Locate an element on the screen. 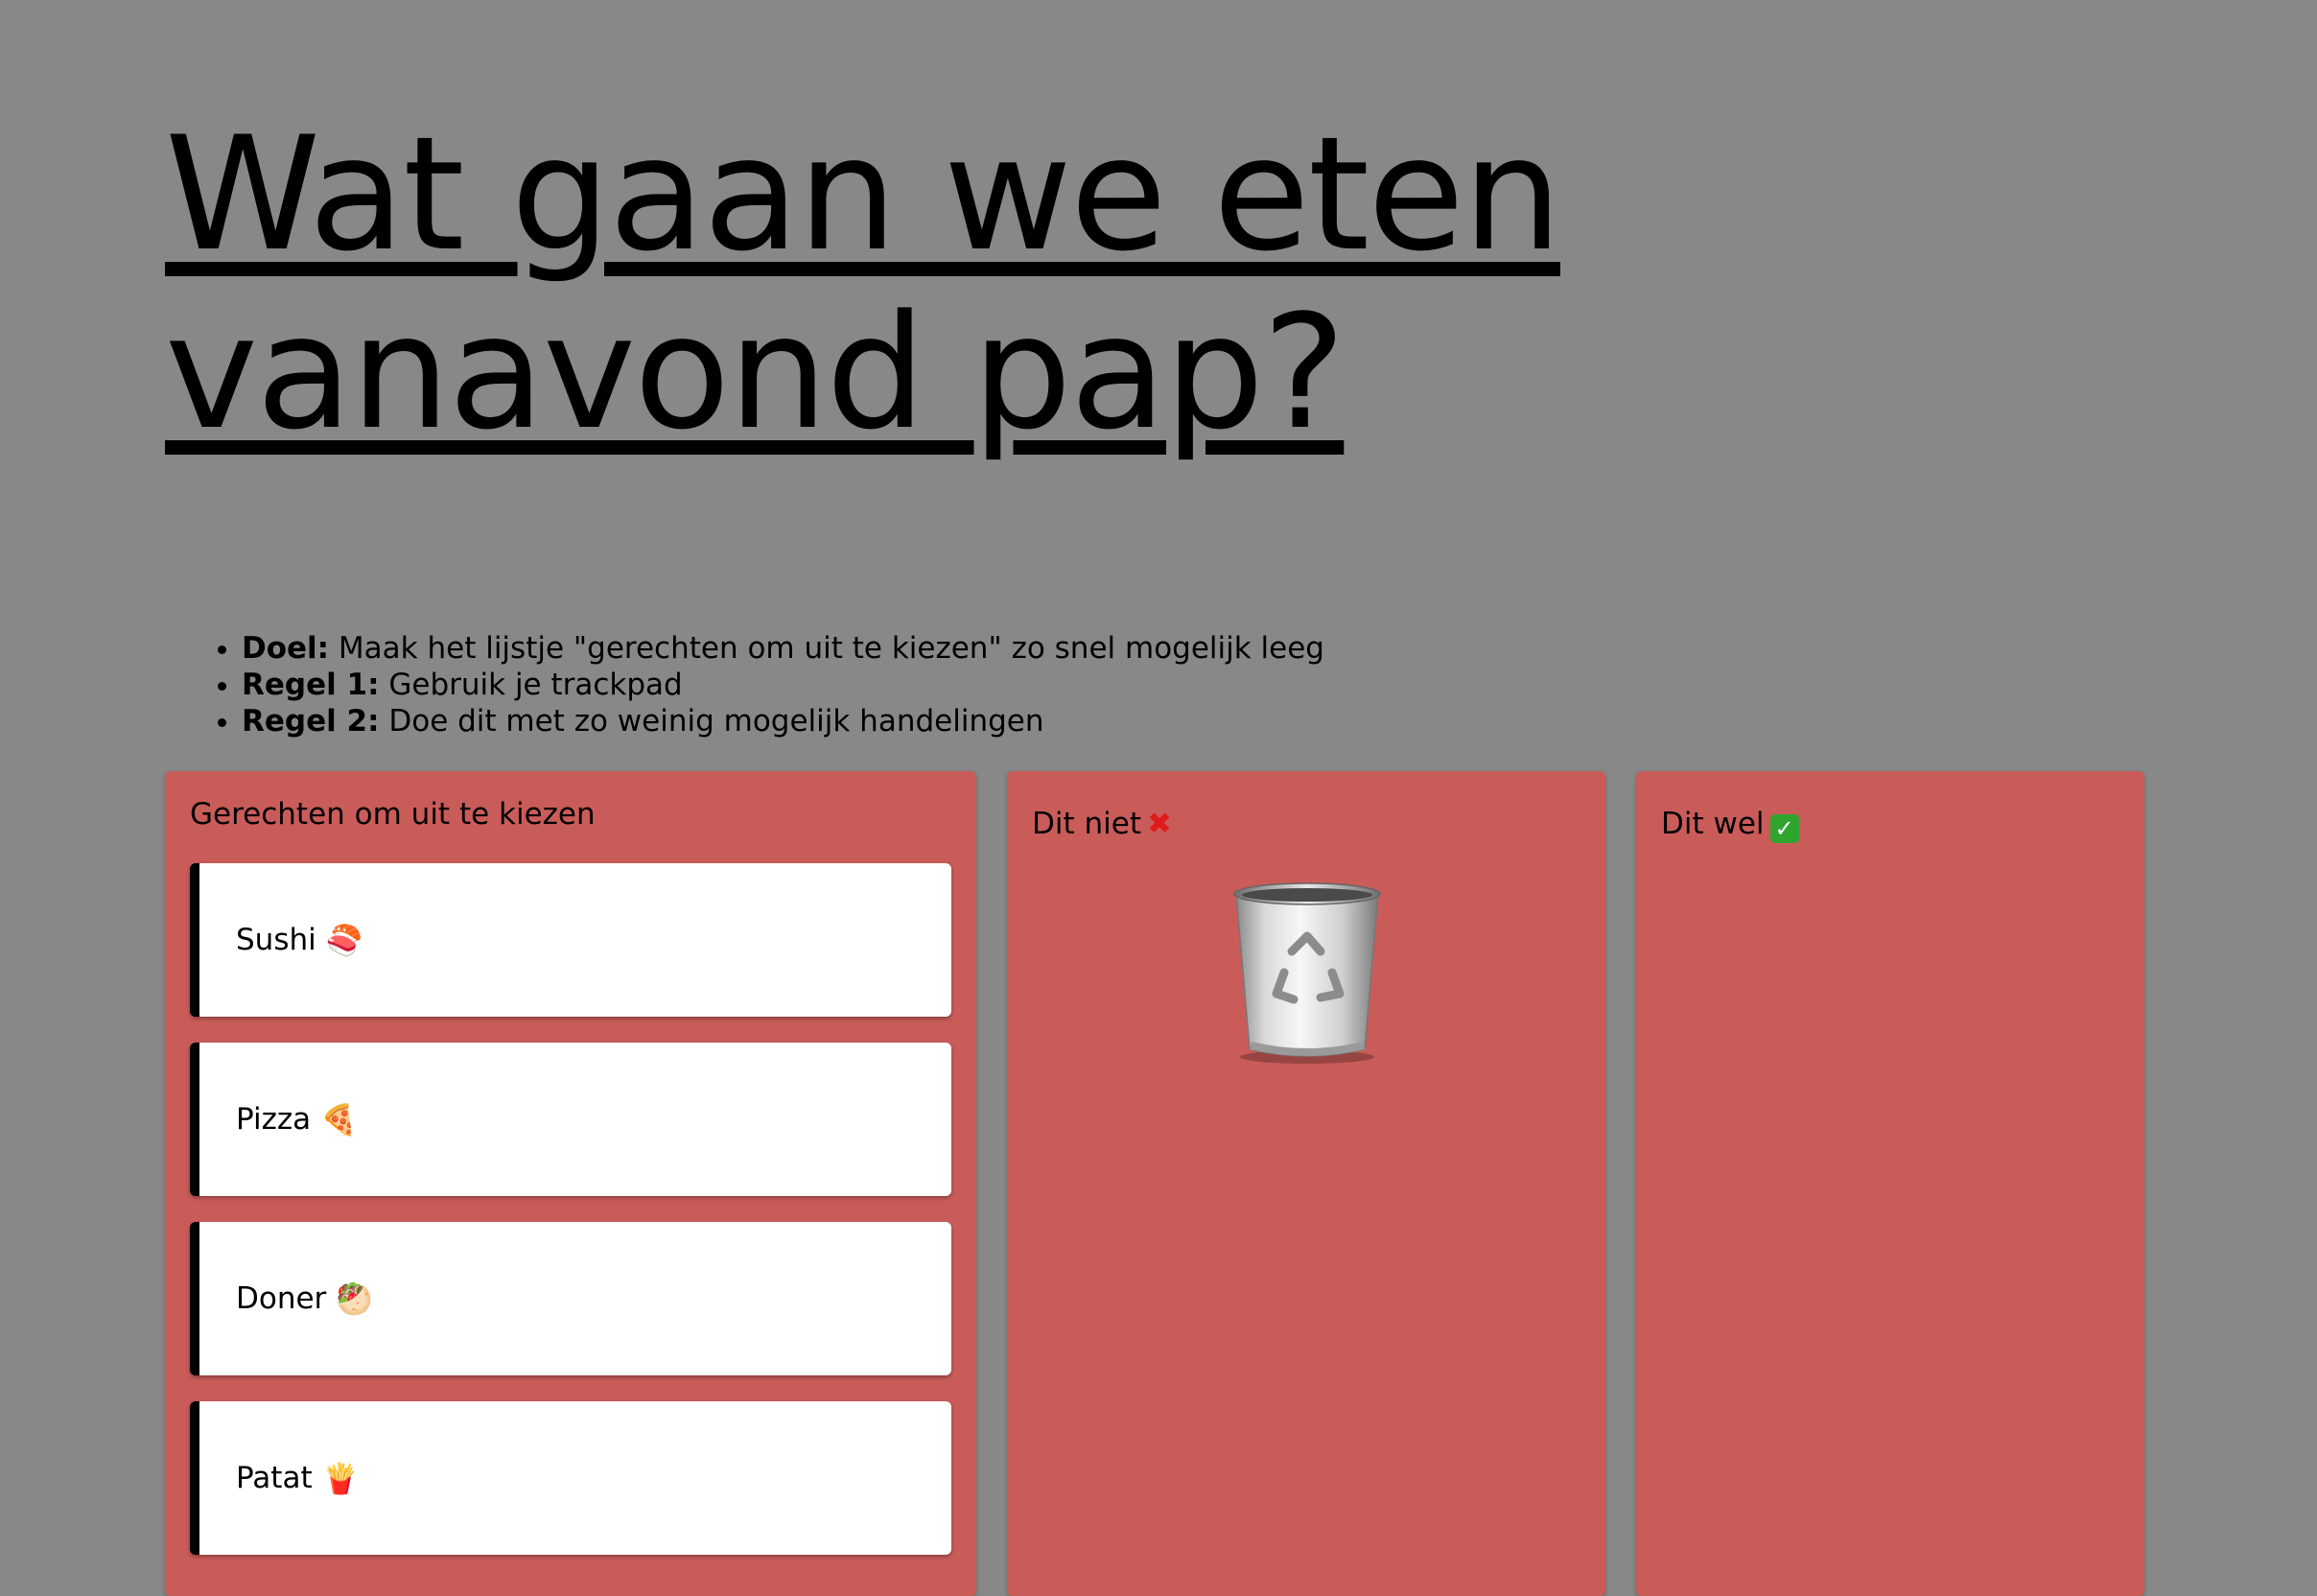 This screenshot has height=1596, width=2317. reject-column-heading: Dit niet ✖ is located at coordinates (1102, 824).